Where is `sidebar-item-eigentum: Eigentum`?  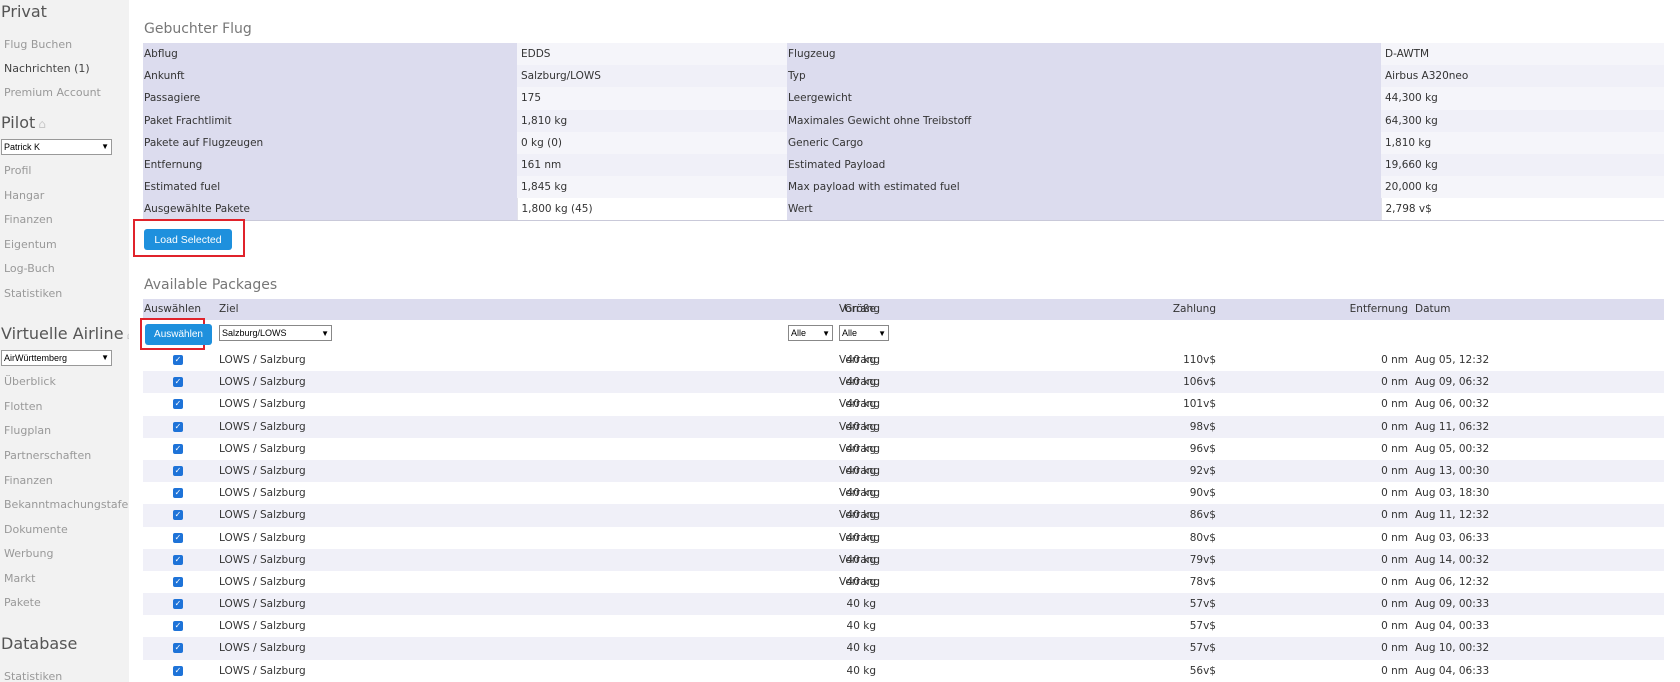
sidebar-item-eigentum: Eigentum is located at coordinates (30, 244).